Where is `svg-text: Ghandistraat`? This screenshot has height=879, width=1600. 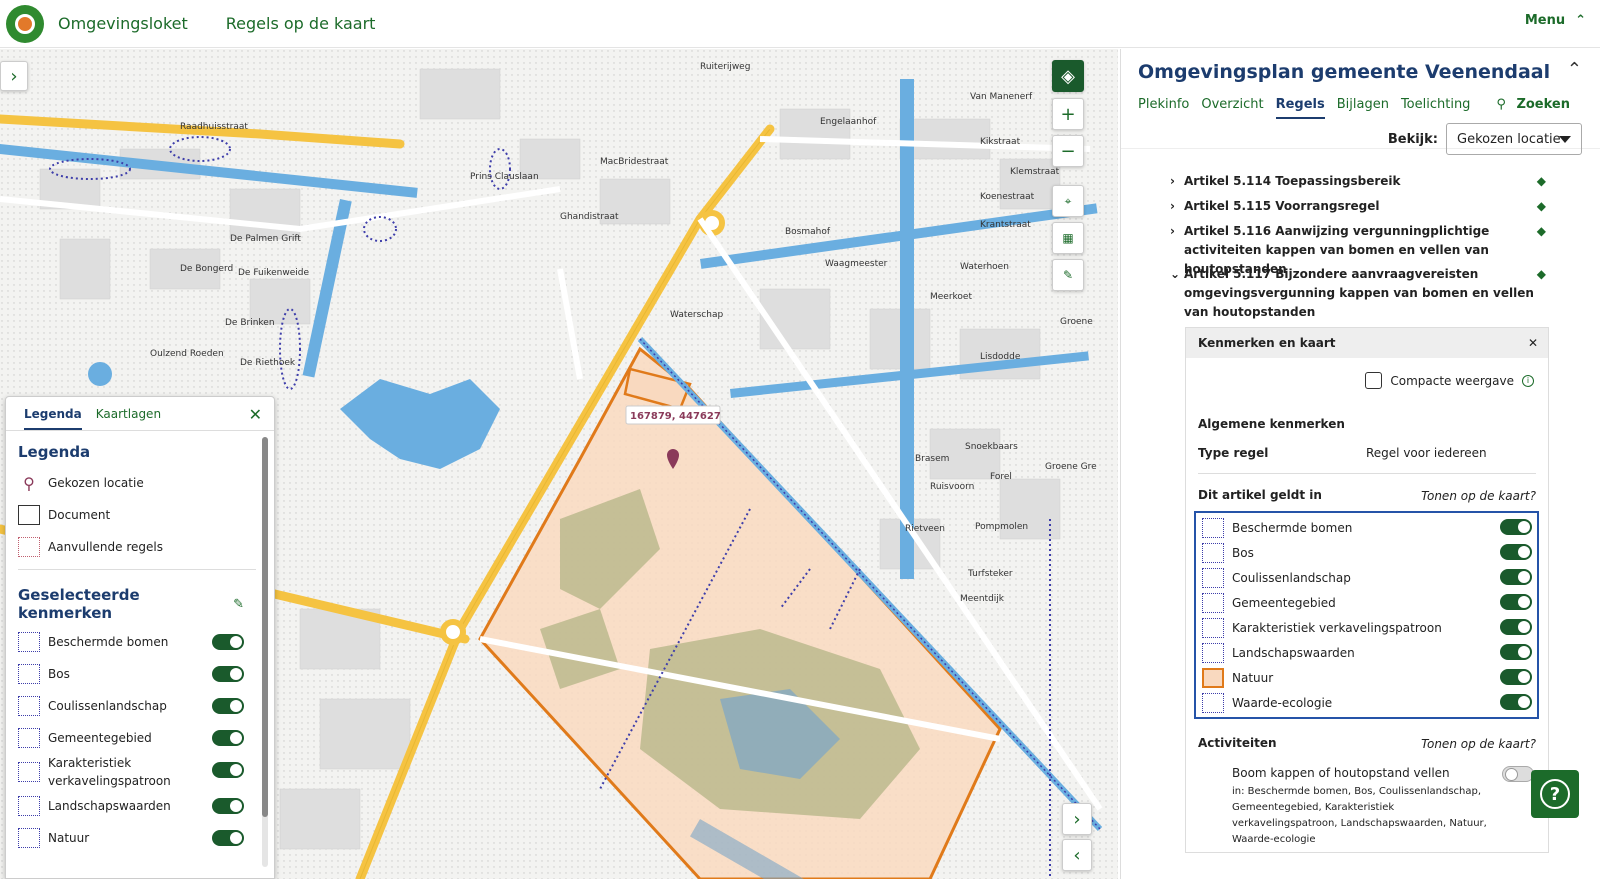 svg-text: Ghandistraat is located at coordinates (589, 217).